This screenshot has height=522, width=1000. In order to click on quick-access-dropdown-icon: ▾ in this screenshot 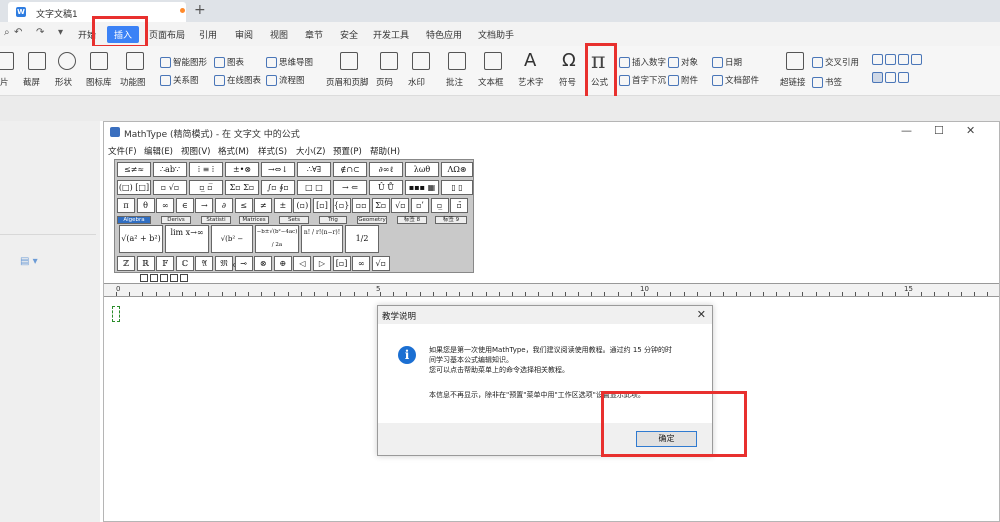, I will do `click(60, 32)`.